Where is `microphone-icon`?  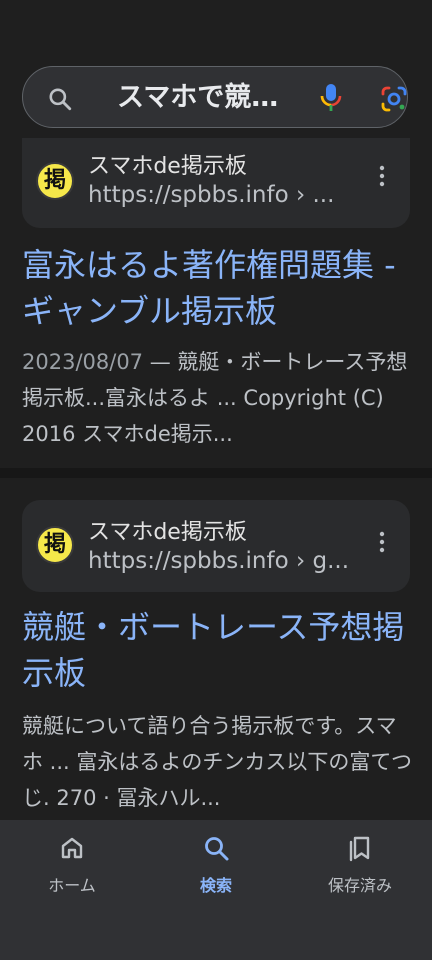
microphone-icon is located at coordinates (331, 98).